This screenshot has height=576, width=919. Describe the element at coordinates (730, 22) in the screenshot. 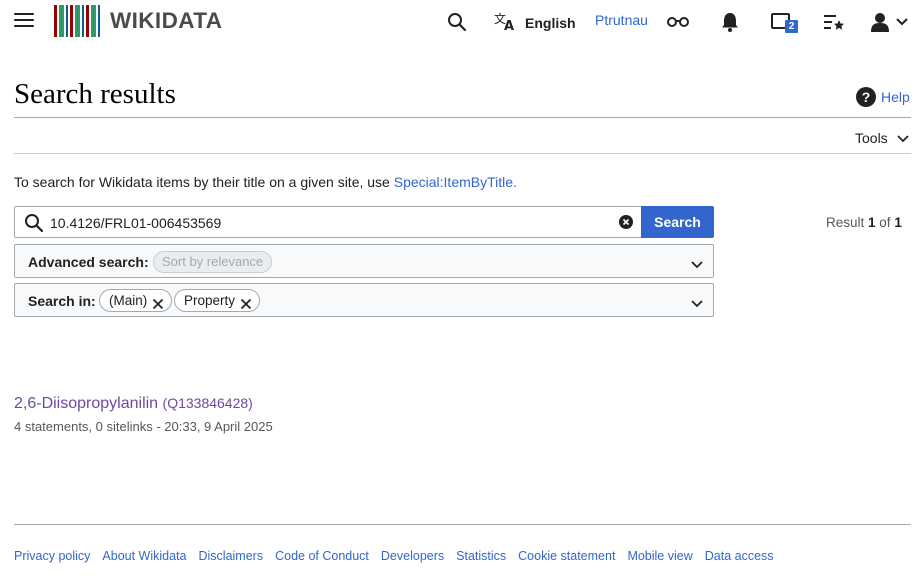

I see `bell-icon` at that location.